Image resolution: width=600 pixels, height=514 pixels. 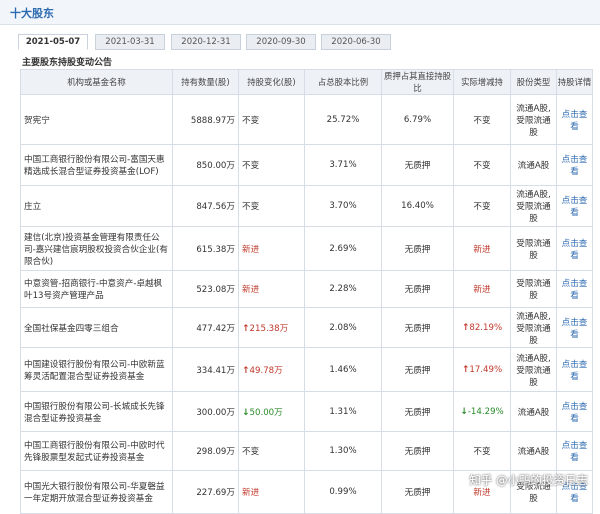 What do you see at coordinates (281, 42) in the screenshot?
I see `tab-2020-09-30: 2020-09-30` at bounding box center [281, 42].